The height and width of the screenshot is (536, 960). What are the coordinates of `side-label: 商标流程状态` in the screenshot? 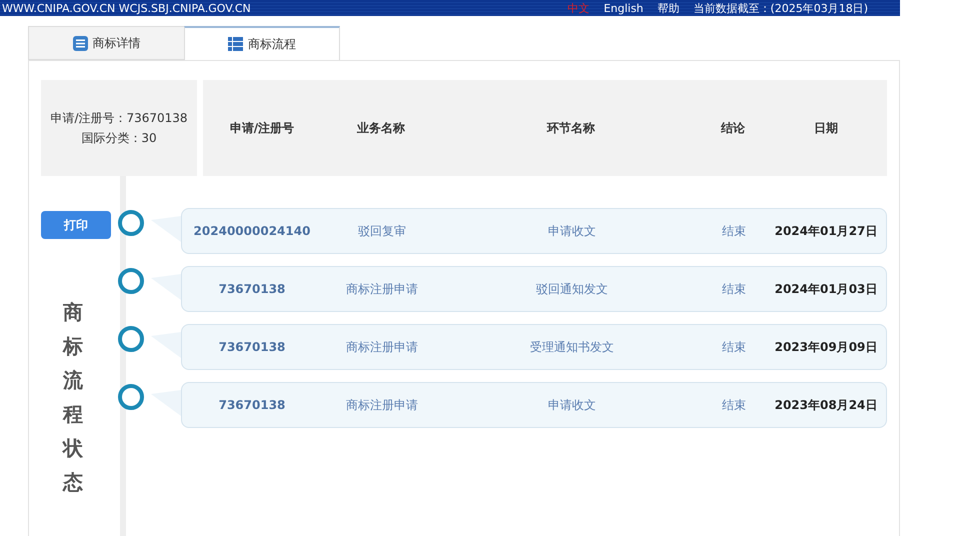 It's located at (73, 397).